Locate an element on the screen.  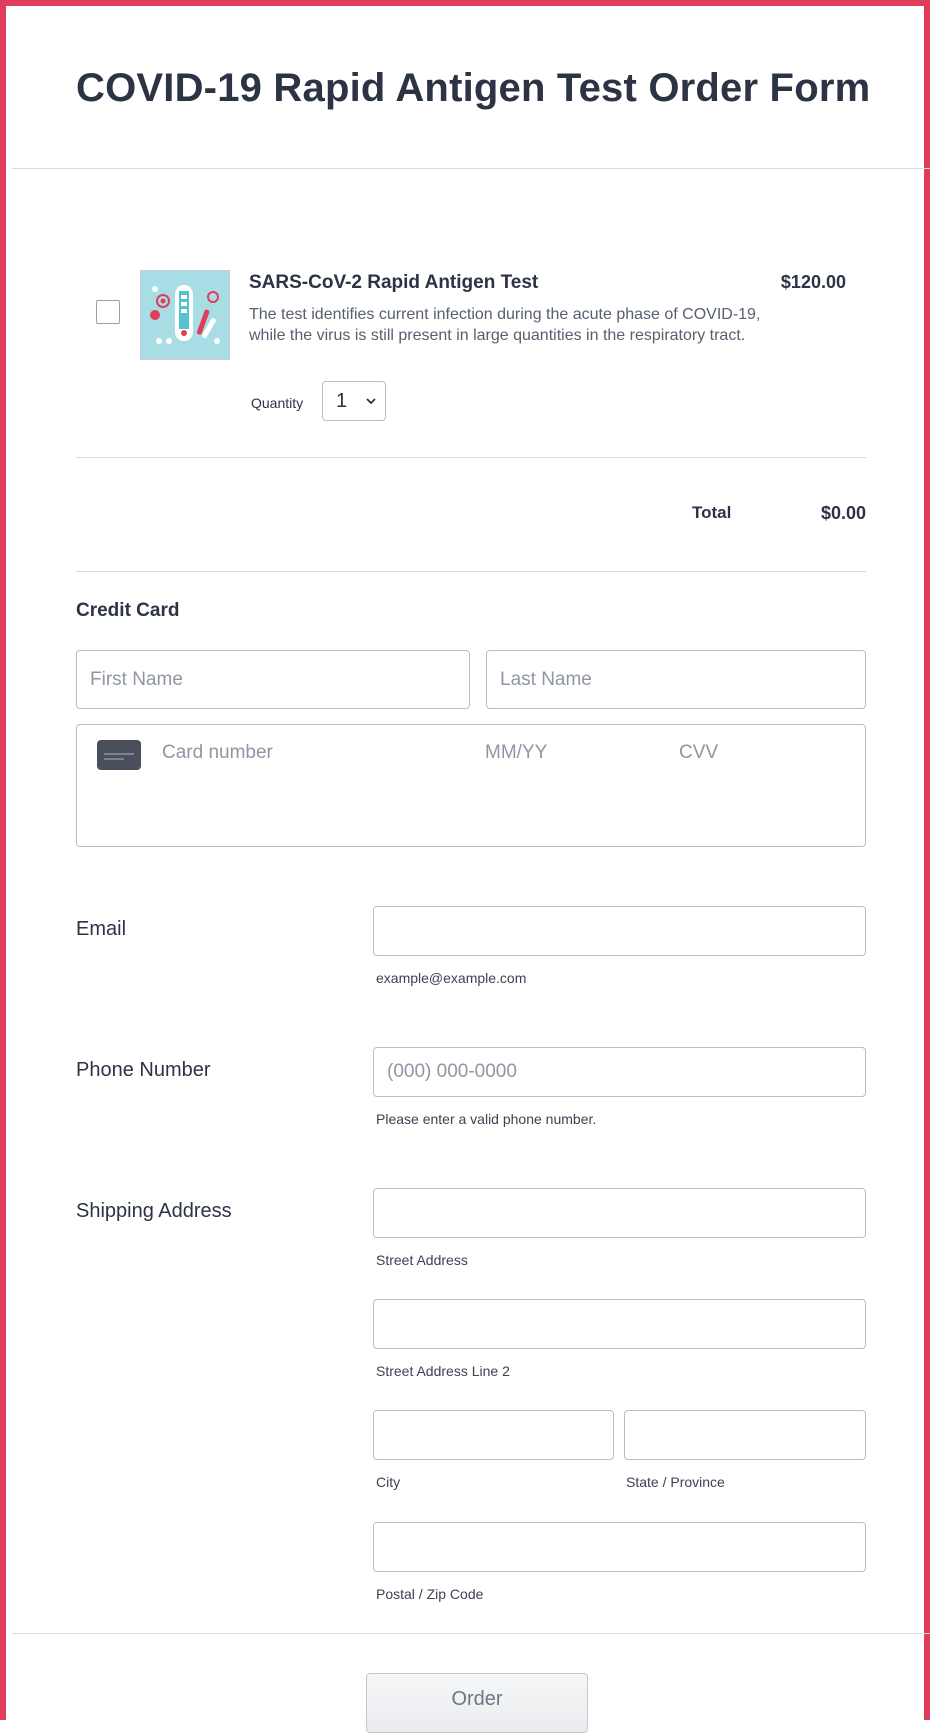
street-address-sublabel: Street Address is located at coordinates (422, 1260).